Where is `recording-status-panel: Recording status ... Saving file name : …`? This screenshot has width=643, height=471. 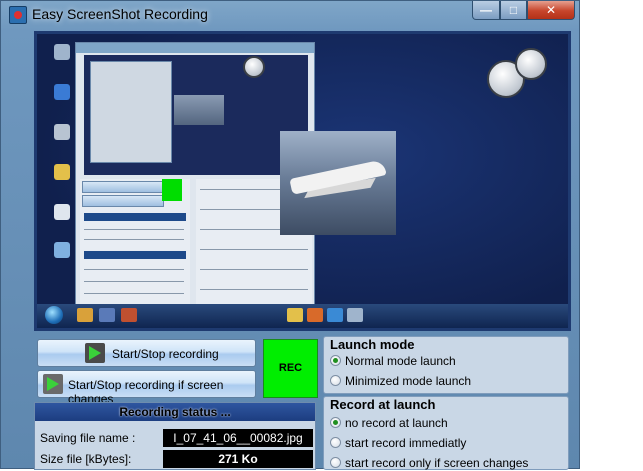 recording-status-panel: Recording status ... Saving file name : … is located at coordinates (175, 436).